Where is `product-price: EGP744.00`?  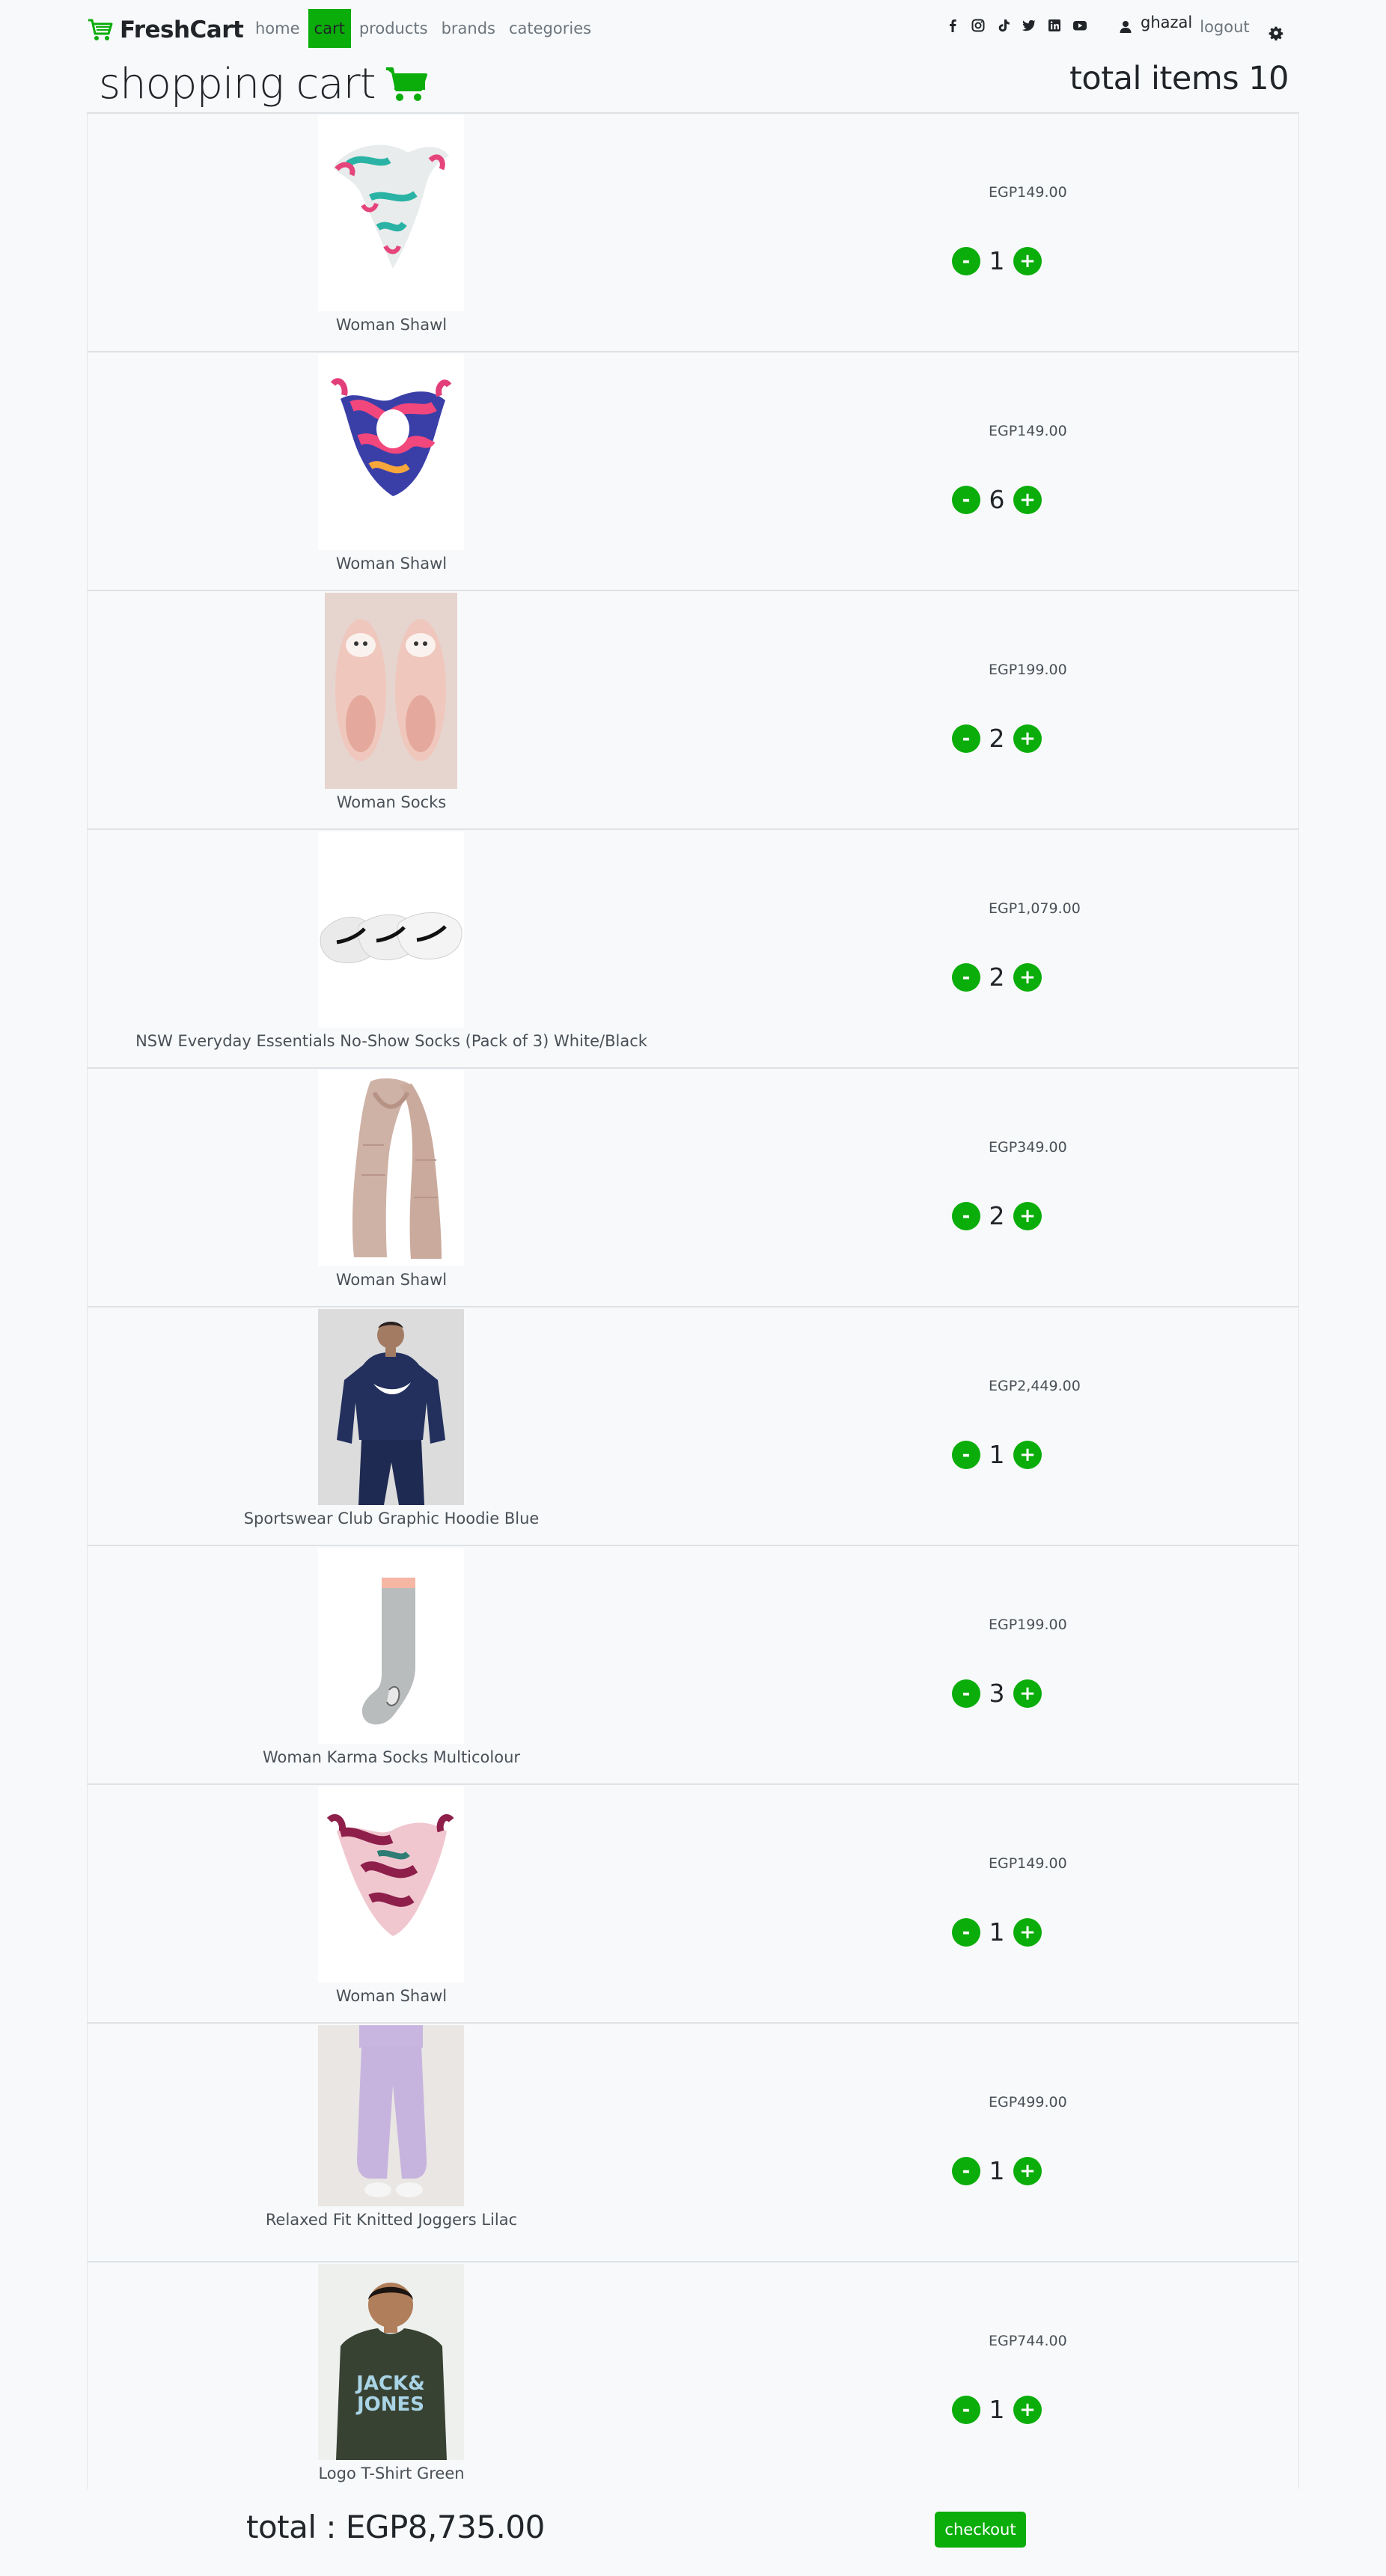 product-price: EGP744.00 is located at coordinates (1028, 2341).